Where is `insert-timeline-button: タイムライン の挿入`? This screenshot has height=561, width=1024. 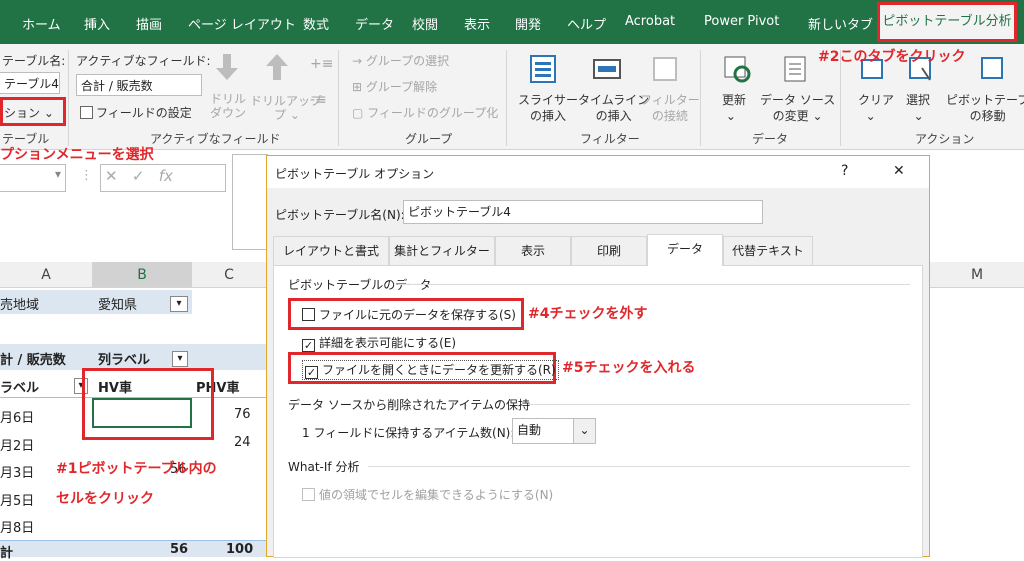 insert-timeline-button: タイムライン の挿入 is located at coordinates (613, 108).